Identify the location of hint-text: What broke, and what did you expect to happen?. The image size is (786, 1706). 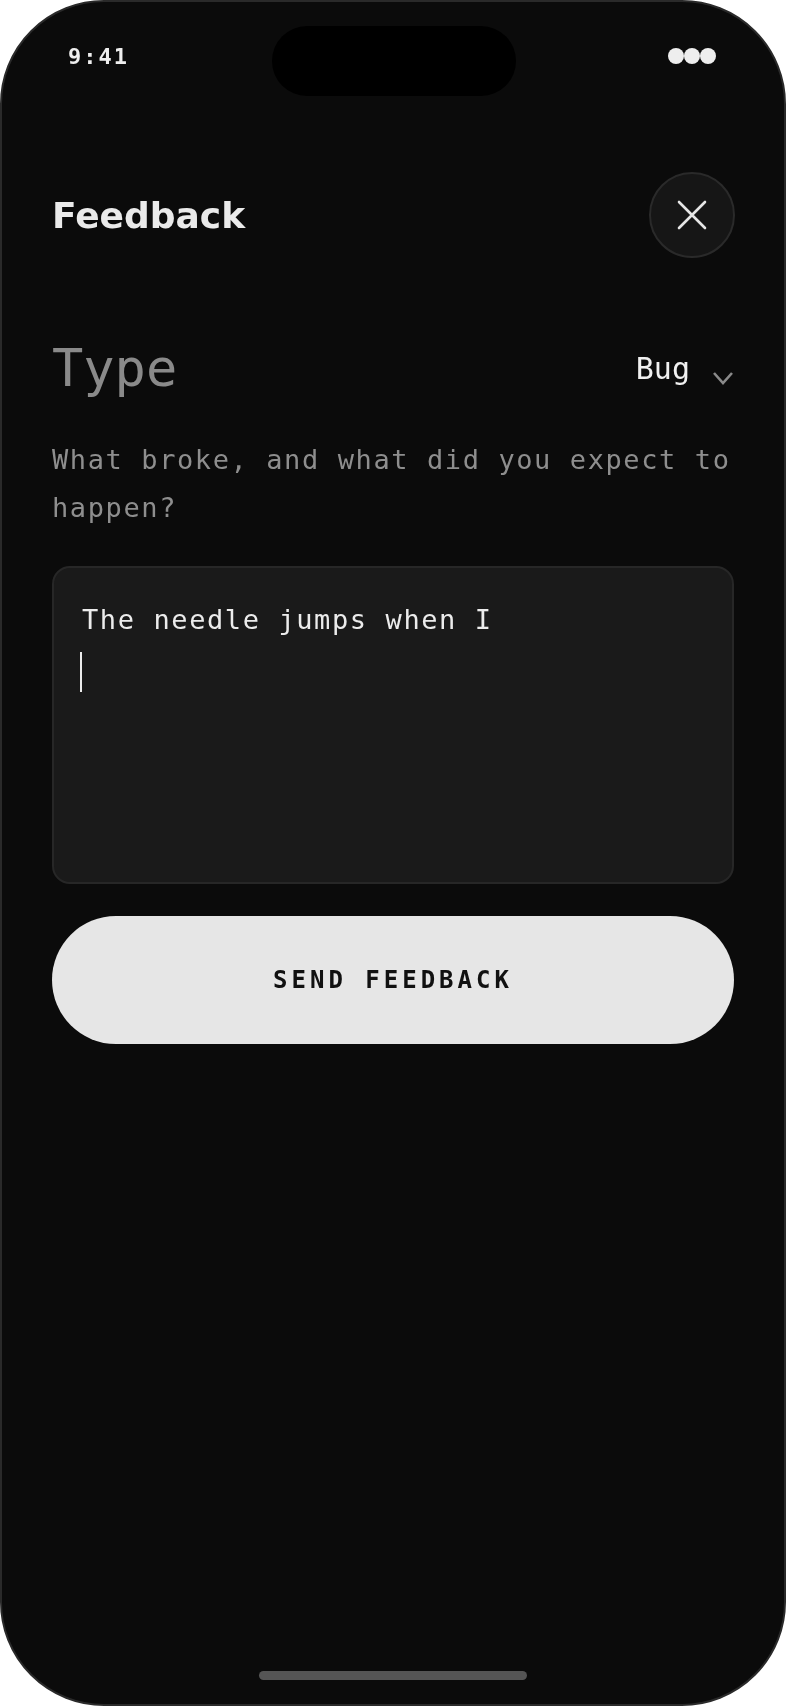
(392, 484).